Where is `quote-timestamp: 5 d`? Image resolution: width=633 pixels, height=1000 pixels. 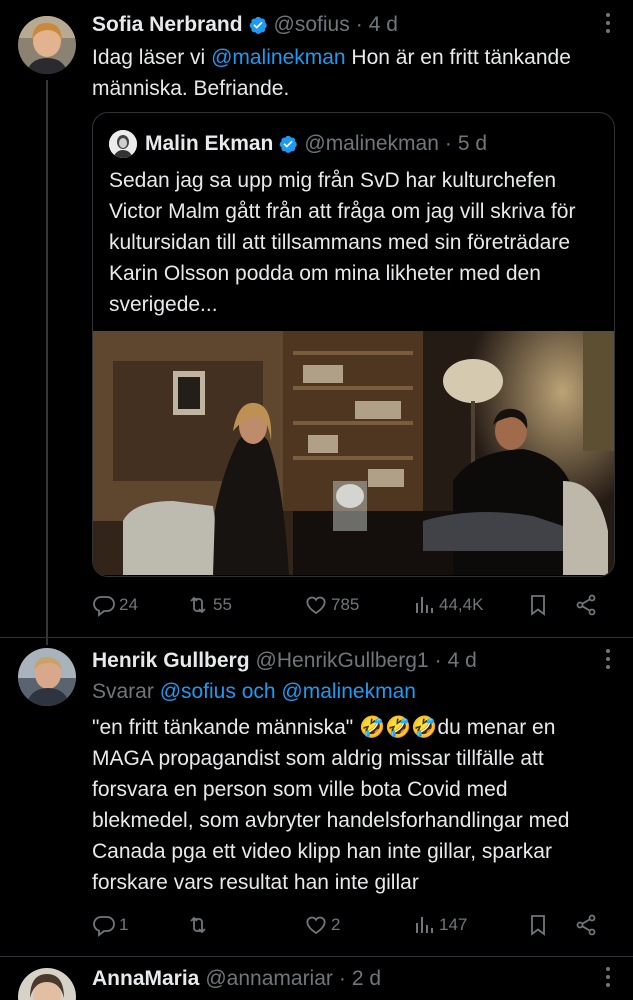 quote-timestamp: 5 d is located at coordinates (472, 144).